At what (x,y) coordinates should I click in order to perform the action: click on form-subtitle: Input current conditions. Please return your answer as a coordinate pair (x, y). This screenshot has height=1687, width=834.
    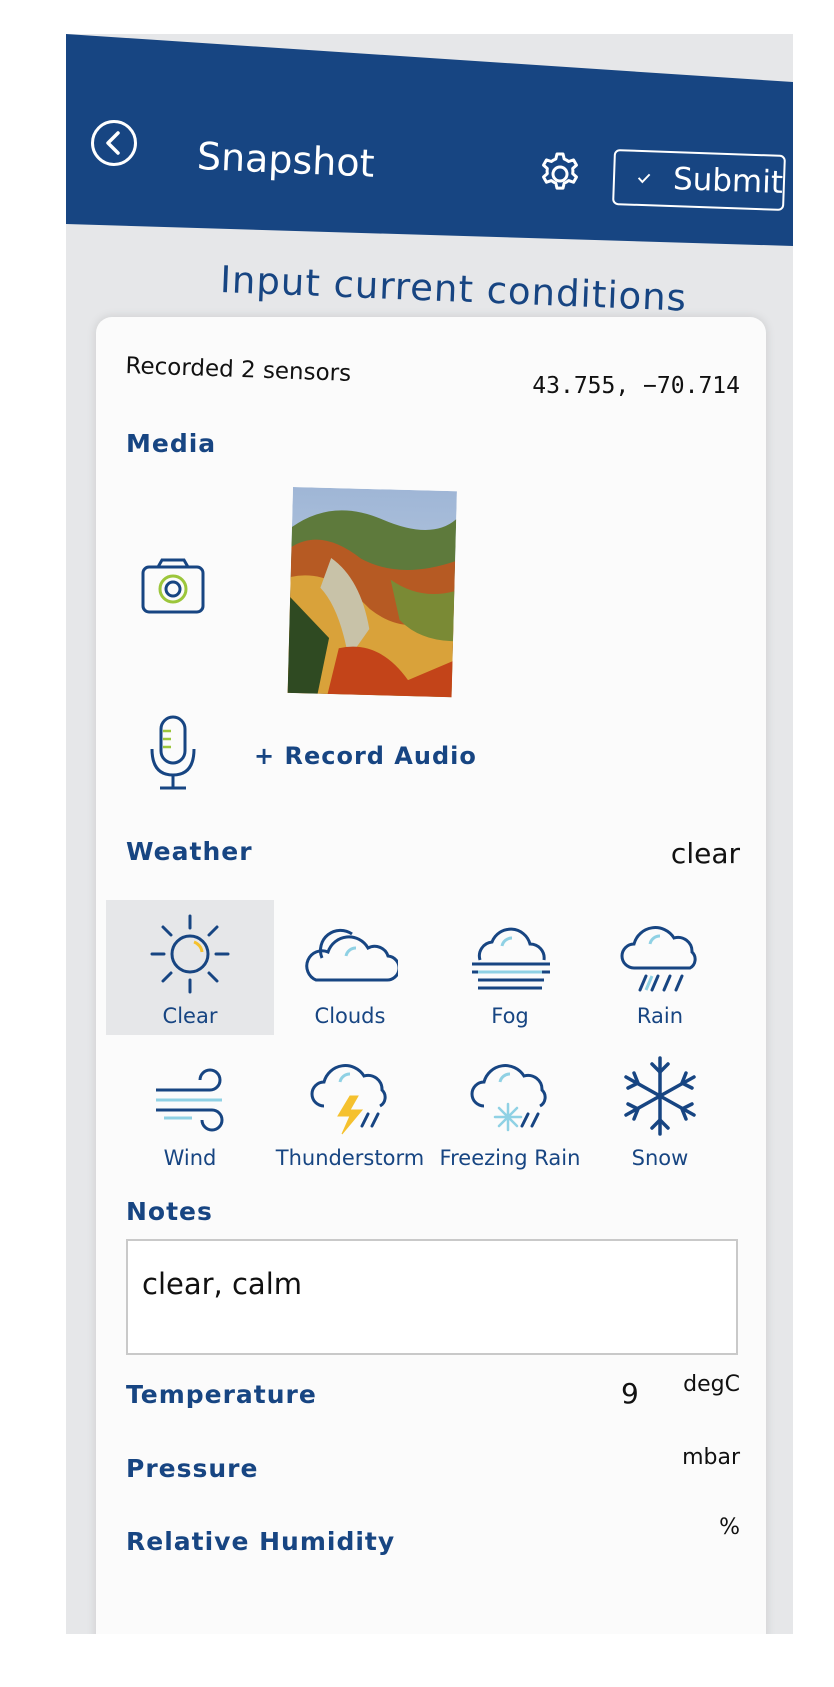
    Looking at the image, I should click on (453, 289).